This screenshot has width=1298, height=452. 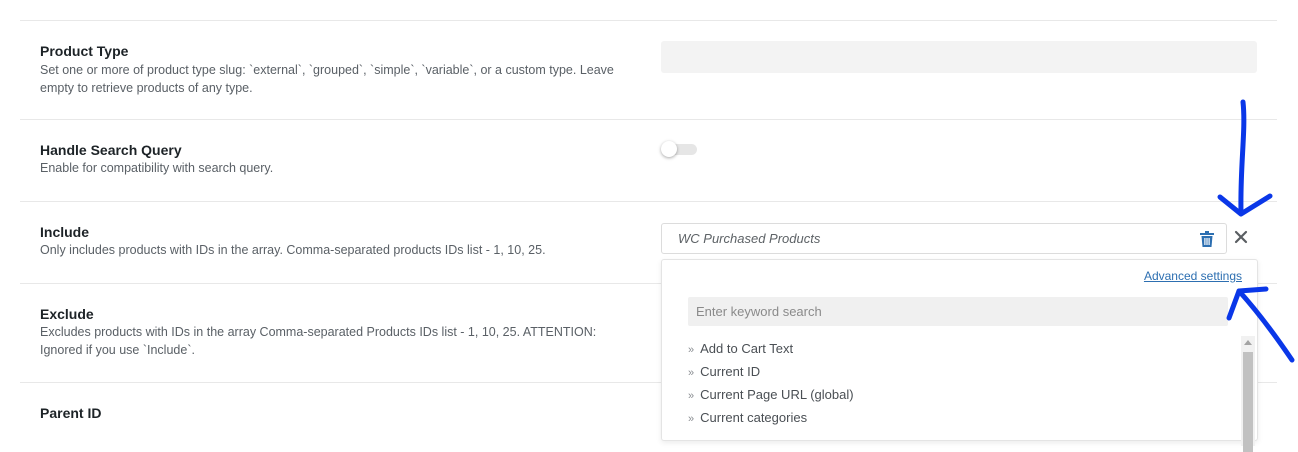 I want to click on list-item: » Current Page URL (global), so click(x=771, y=395).